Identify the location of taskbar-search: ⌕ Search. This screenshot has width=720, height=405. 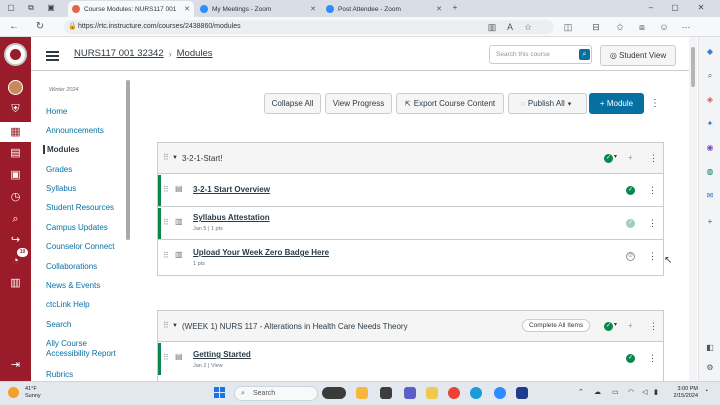
(276, 393).